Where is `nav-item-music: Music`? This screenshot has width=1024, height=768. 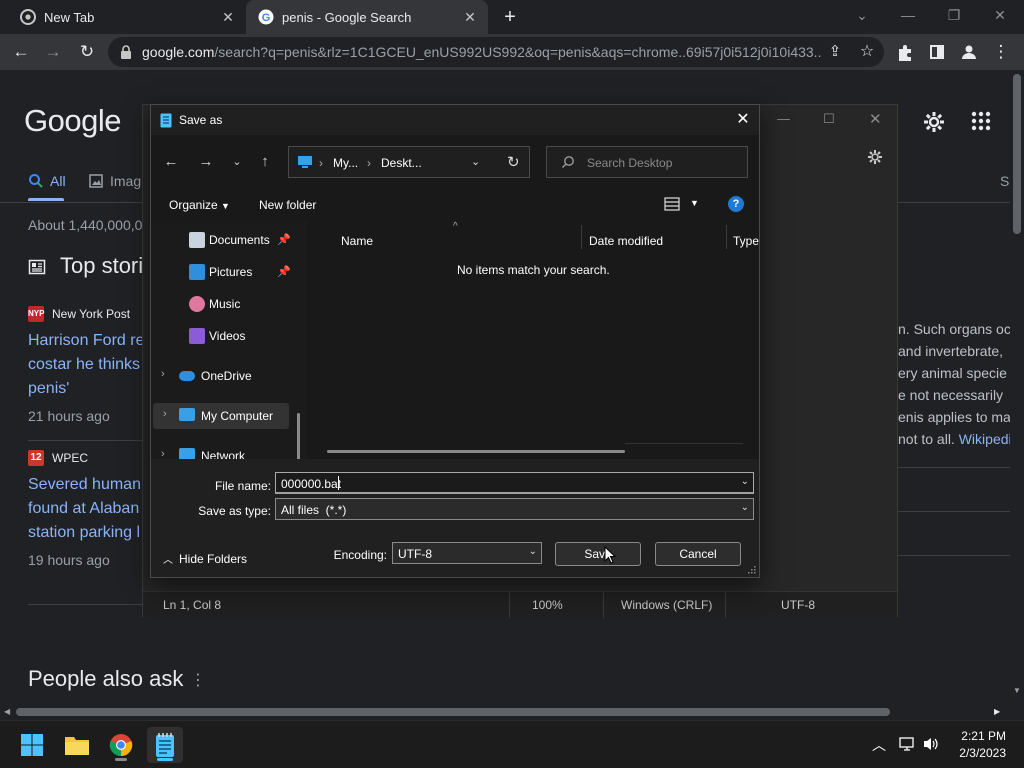 nav-item-music: Music is located at coordinates (226, 304).